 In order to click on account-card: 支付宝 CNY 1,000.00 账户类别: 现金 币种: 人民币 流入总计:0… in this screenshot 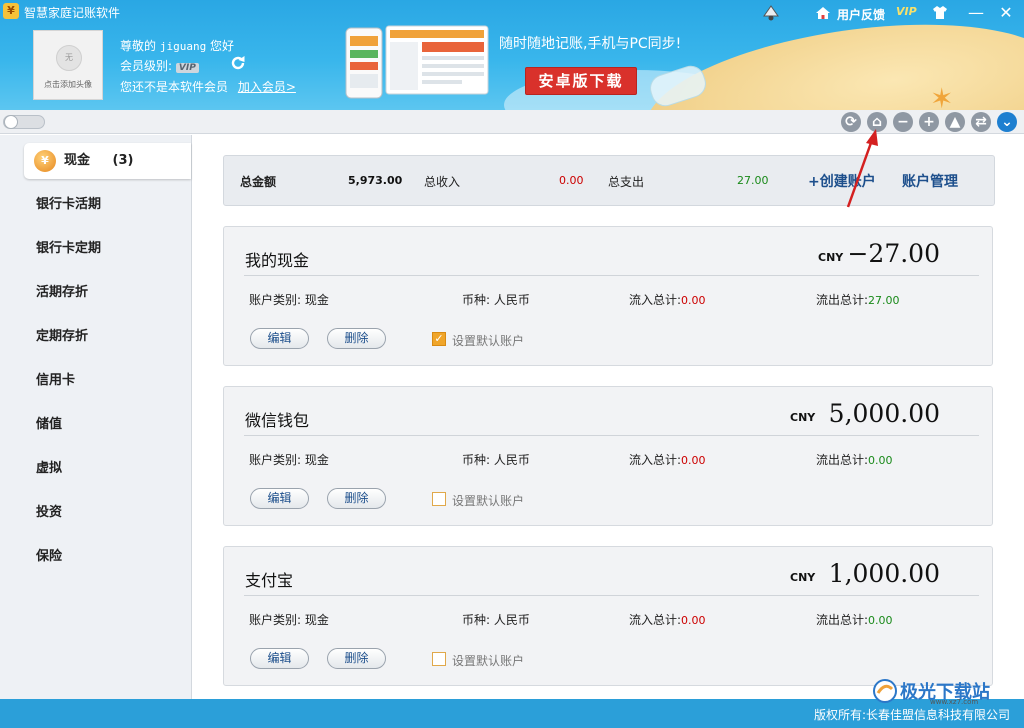, I will do `click(608, 616)`.